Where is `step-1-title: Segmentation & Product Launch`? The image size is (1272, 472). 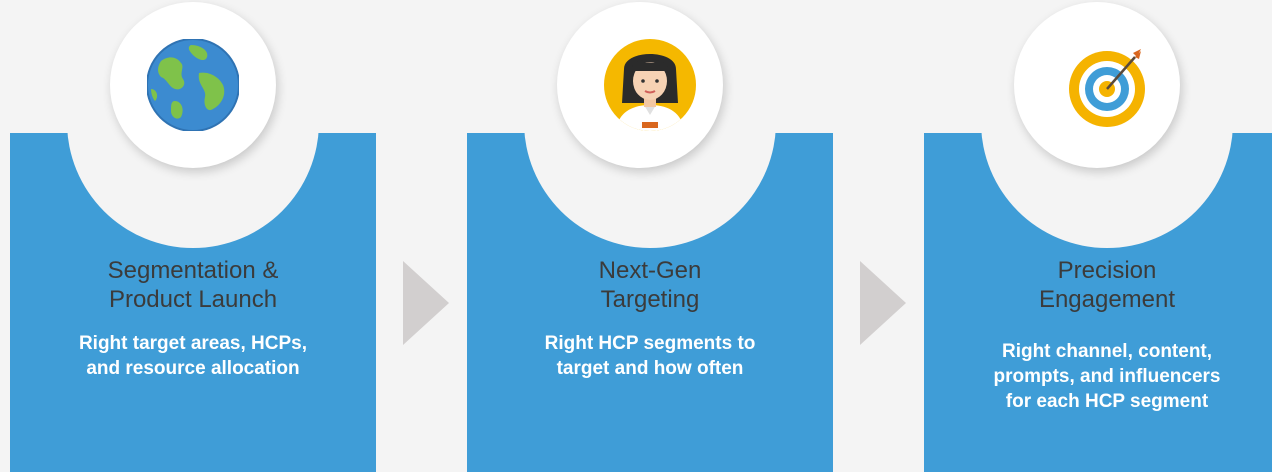 step-1-title: Segmentation & Product Launch is located at coordinates (193, 285).